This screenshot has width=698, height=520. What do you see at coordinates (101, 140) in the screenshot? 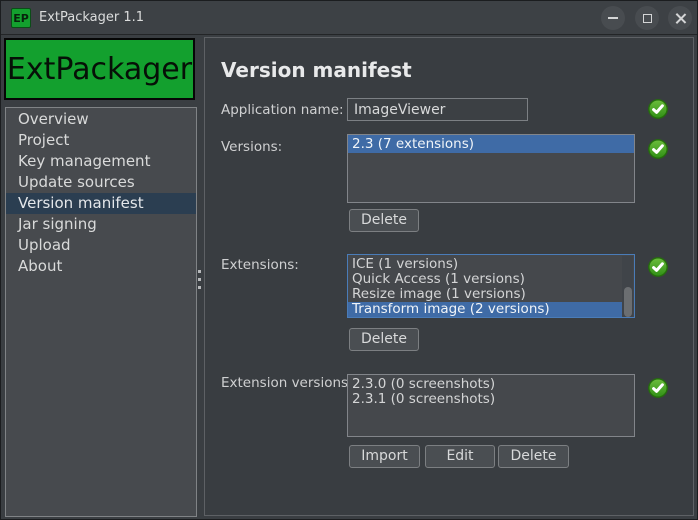
I see `sidebar-item-project: Project` at bounding box center [101, 140].